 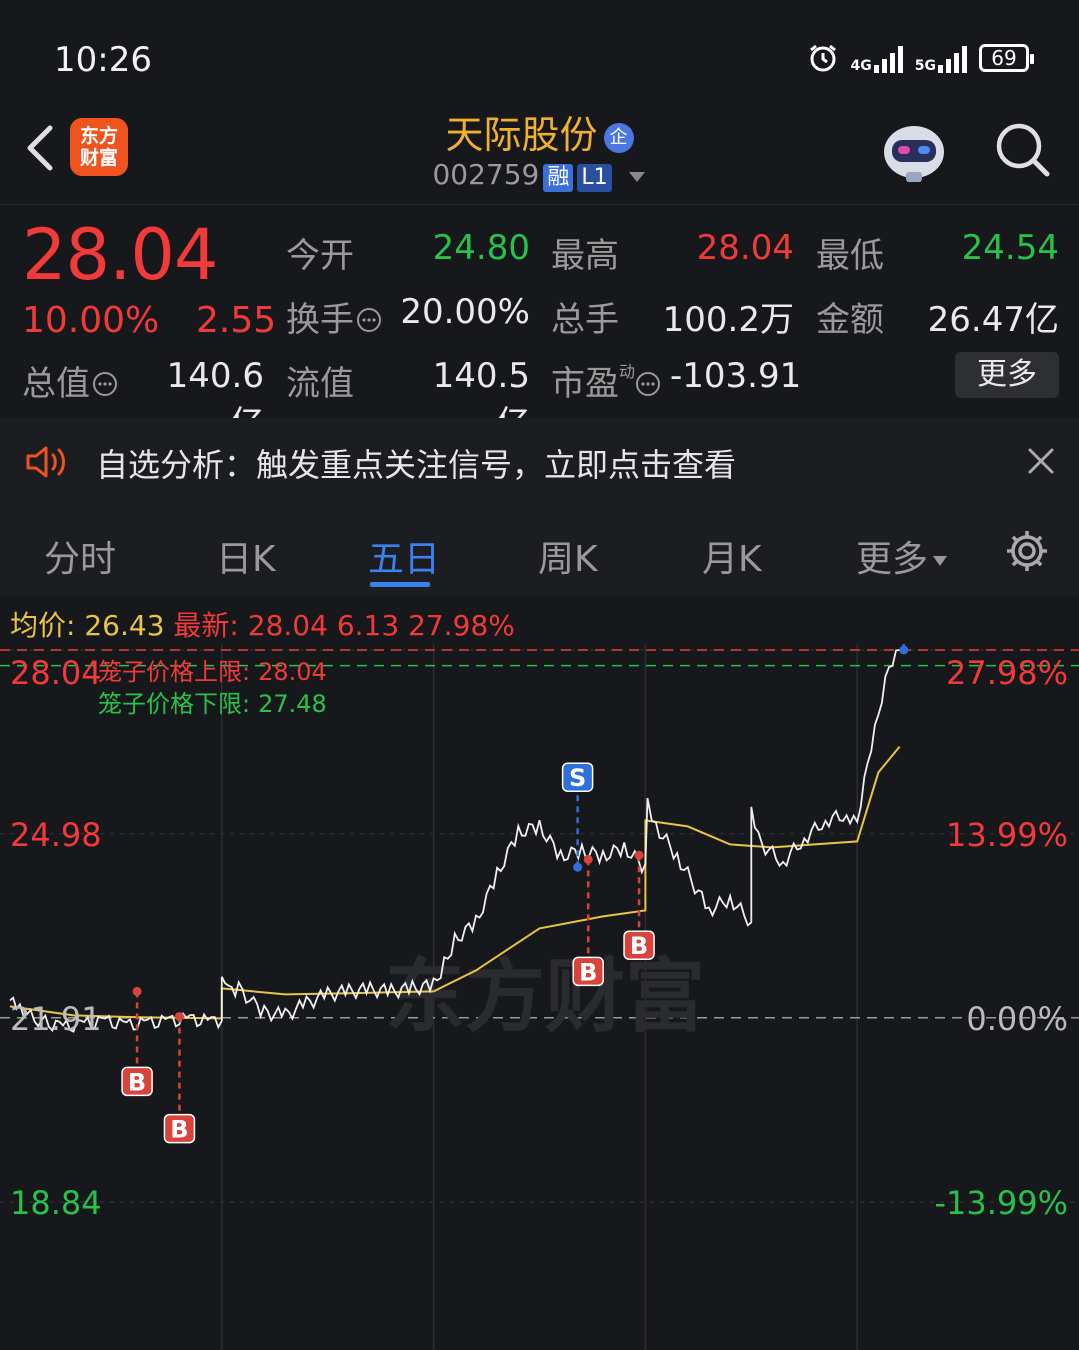 What do you see at coordinates (206, 625) in the screenshot?
I see `latest-label: 最新:` at bounding box center [206, 625].